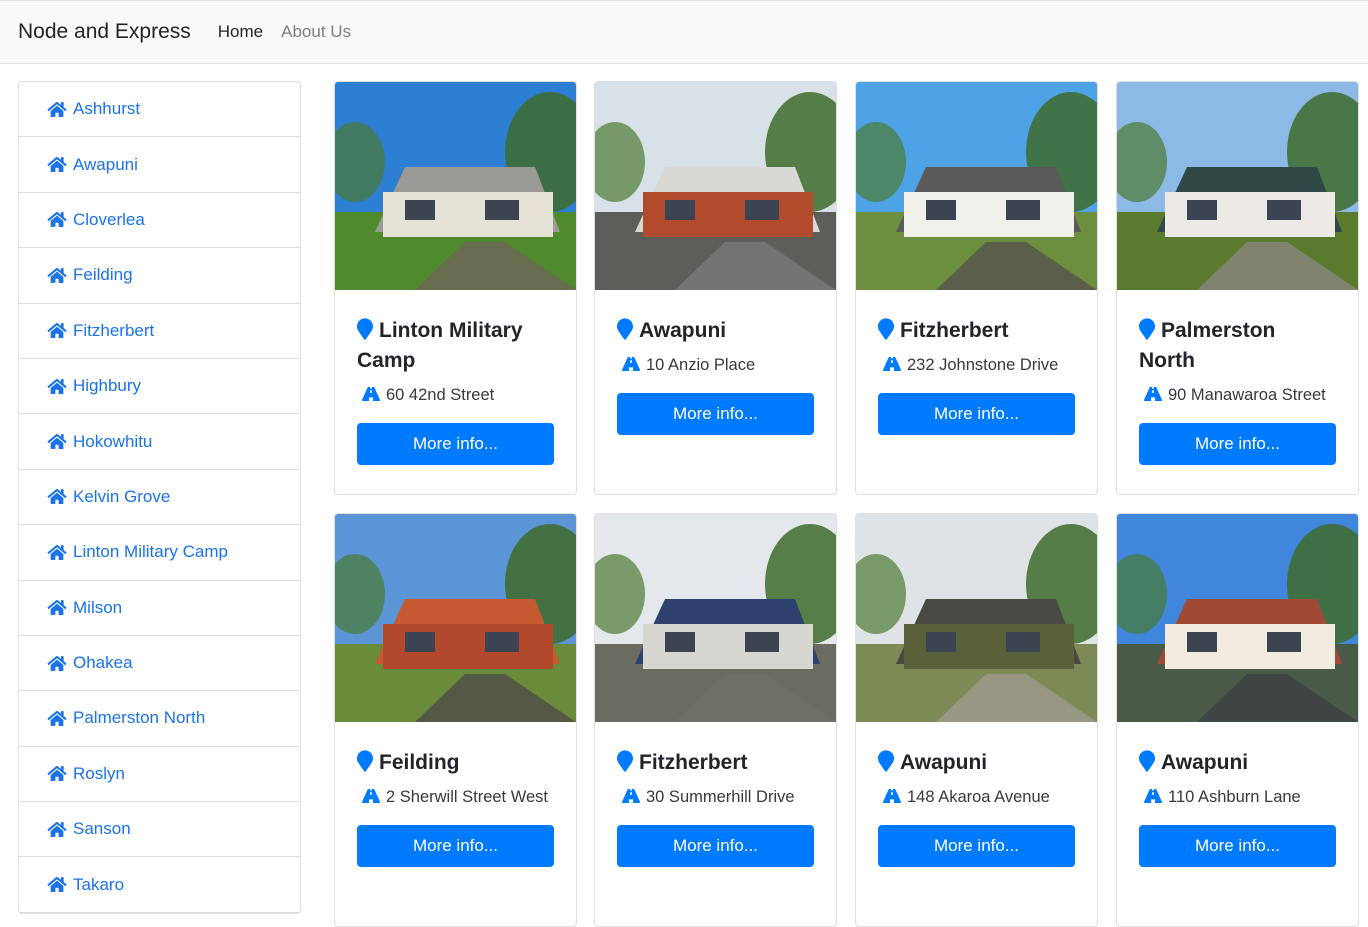  I want to click on sidebar-item-ohakea: Ohakea, so click(159, 664).